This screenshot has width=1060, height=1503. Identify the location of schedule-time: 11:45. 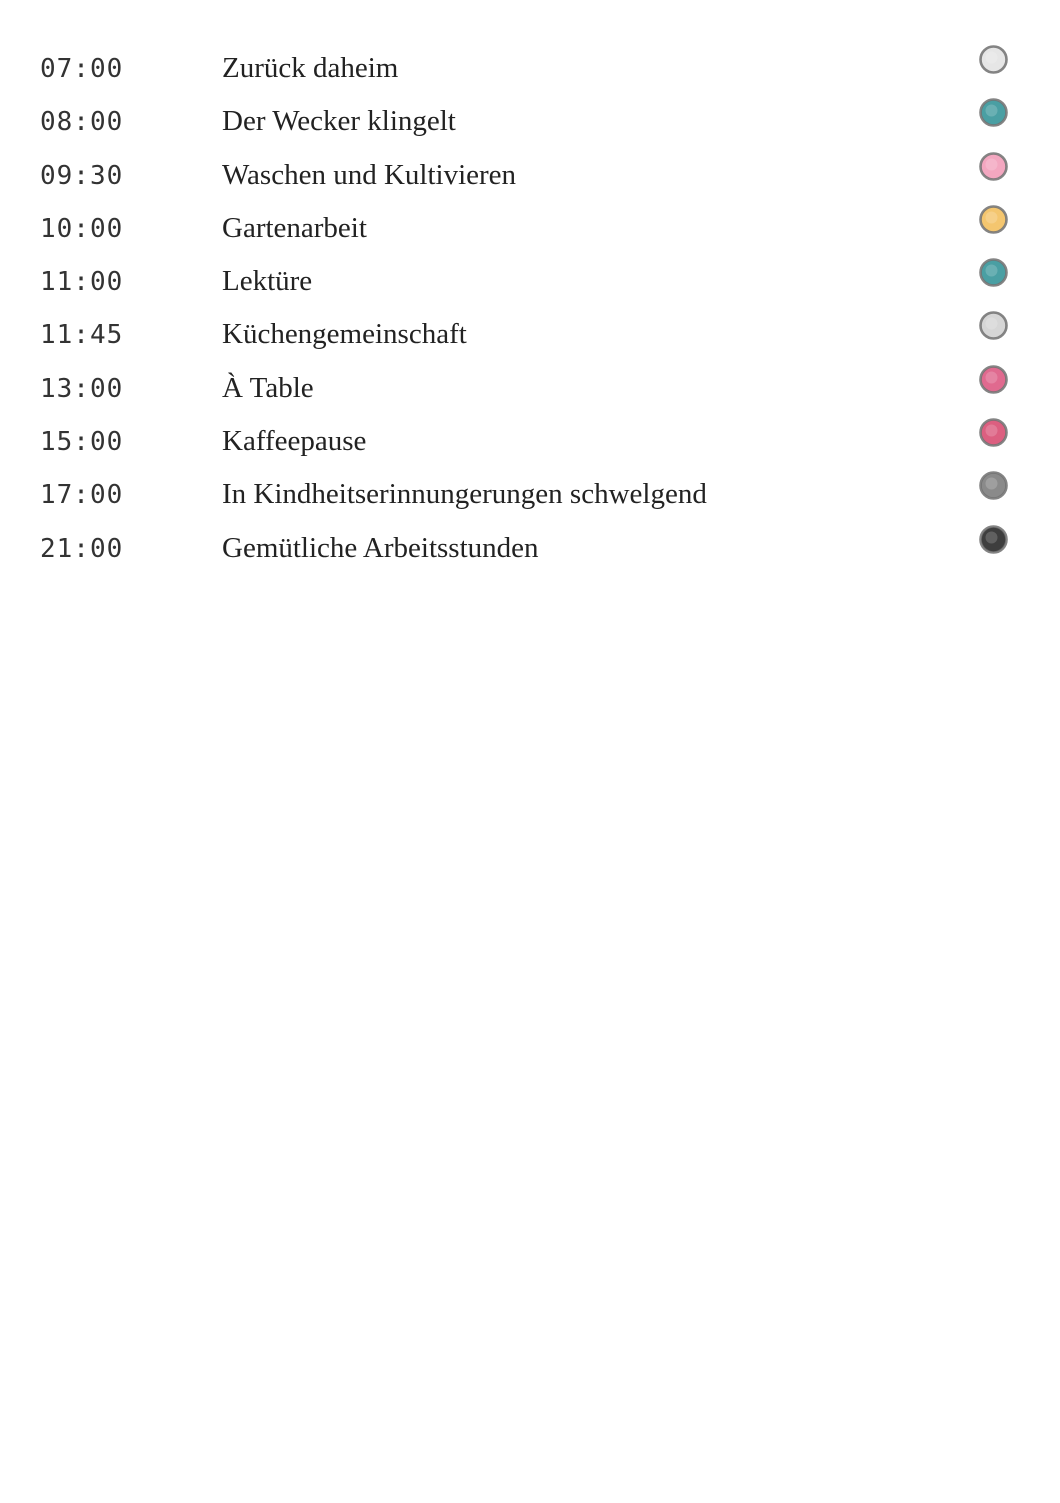
(82, 335).